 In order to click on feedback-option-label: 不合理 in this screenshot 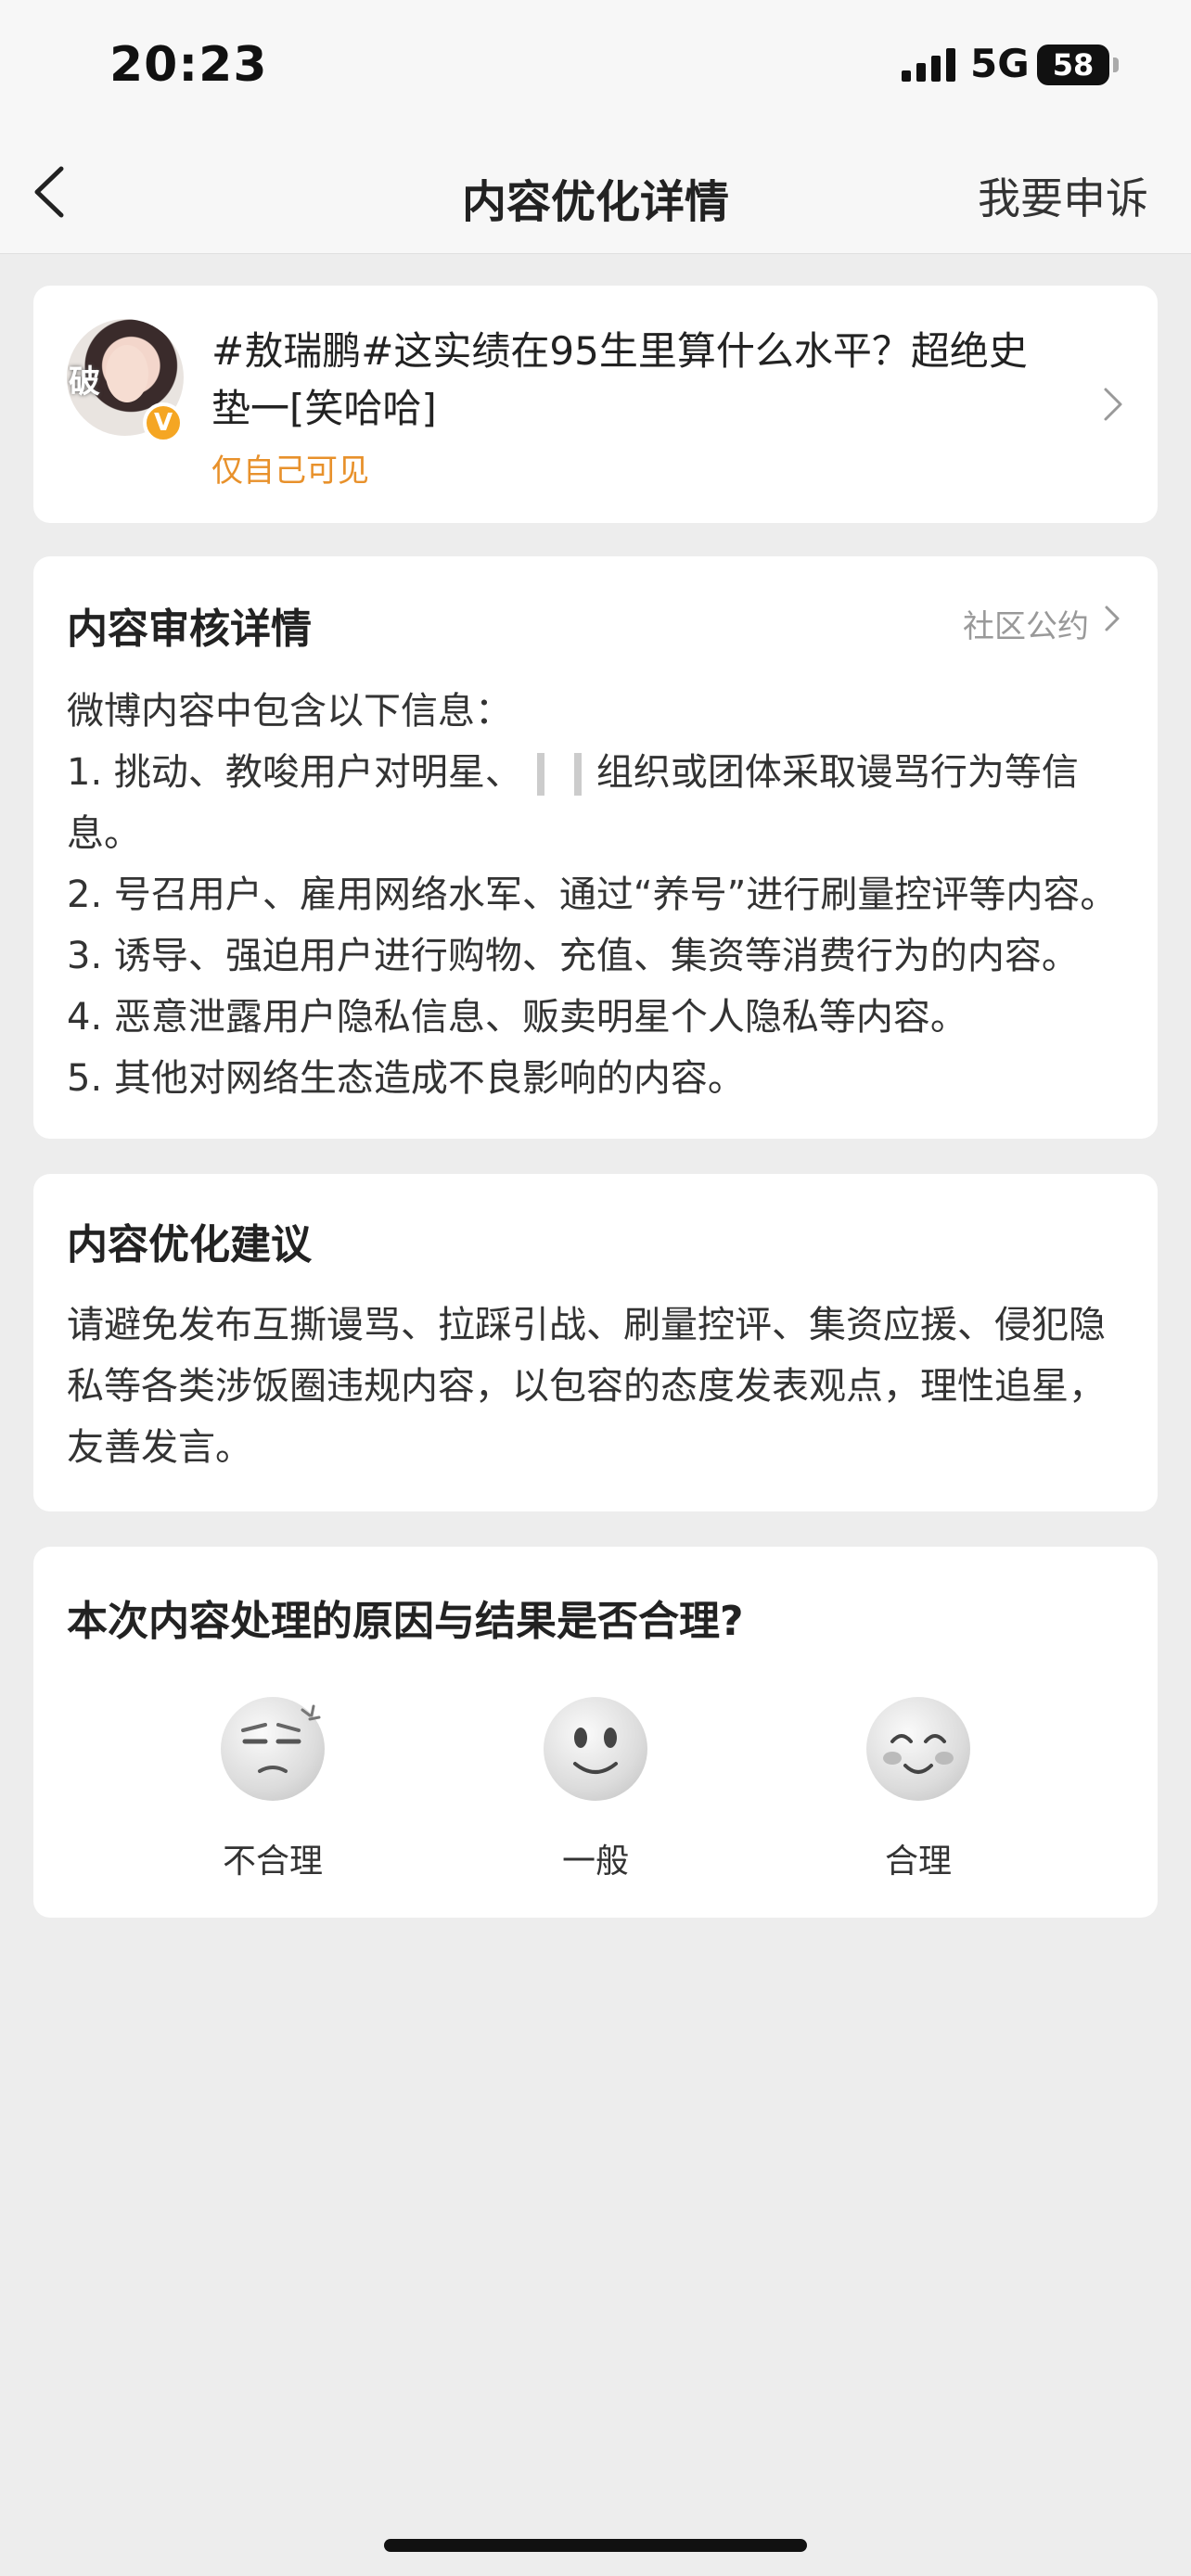, I will do `click(272, 1862)`.